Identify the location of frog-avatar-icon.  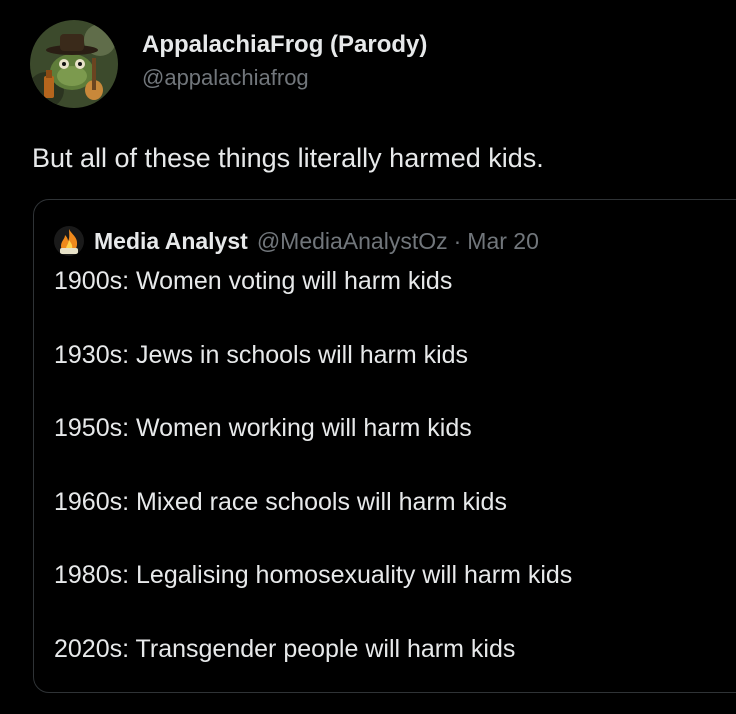
(74, 64).